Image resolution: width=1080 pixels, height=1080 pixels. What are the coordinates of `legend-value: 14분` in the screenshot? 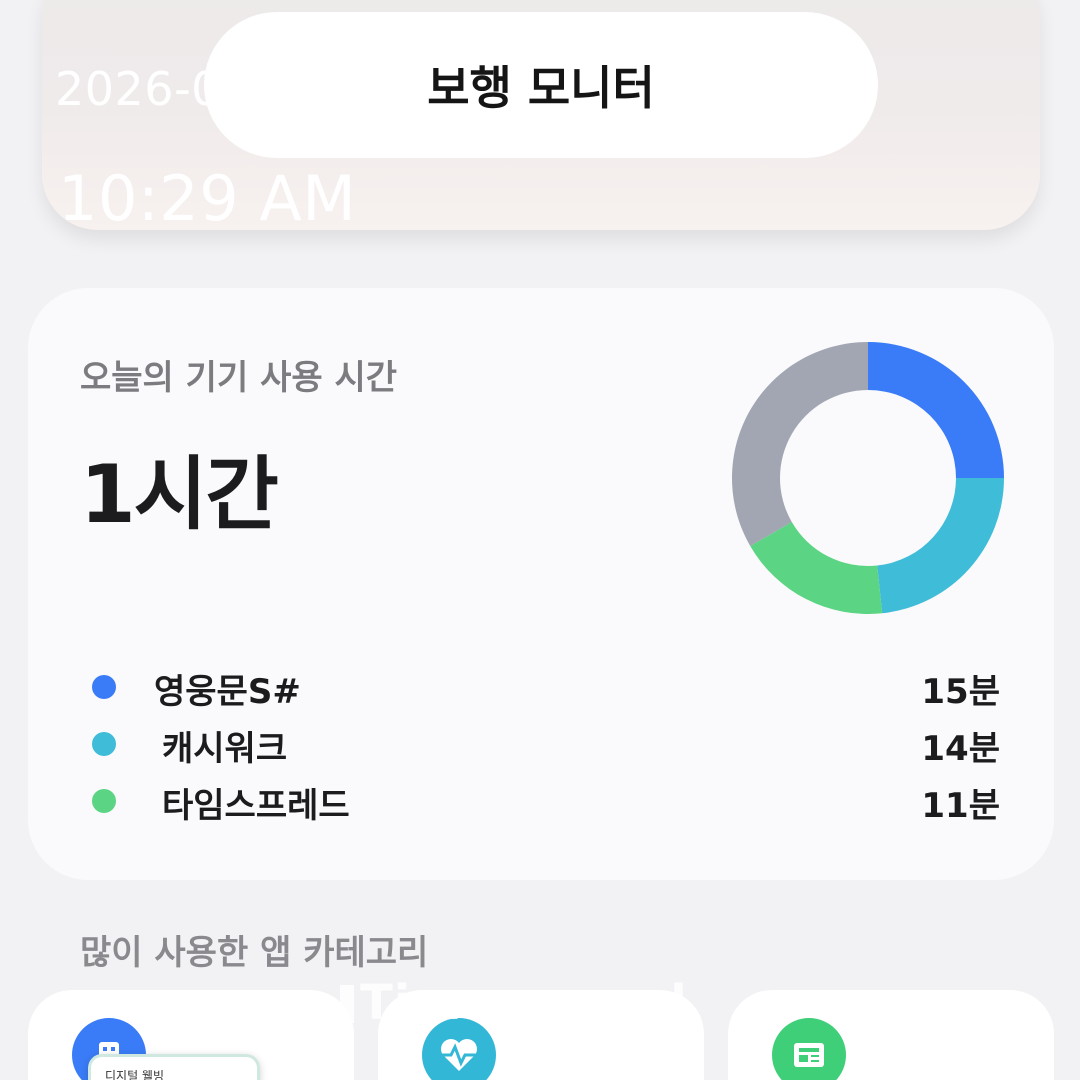 It's located at (960, 749).